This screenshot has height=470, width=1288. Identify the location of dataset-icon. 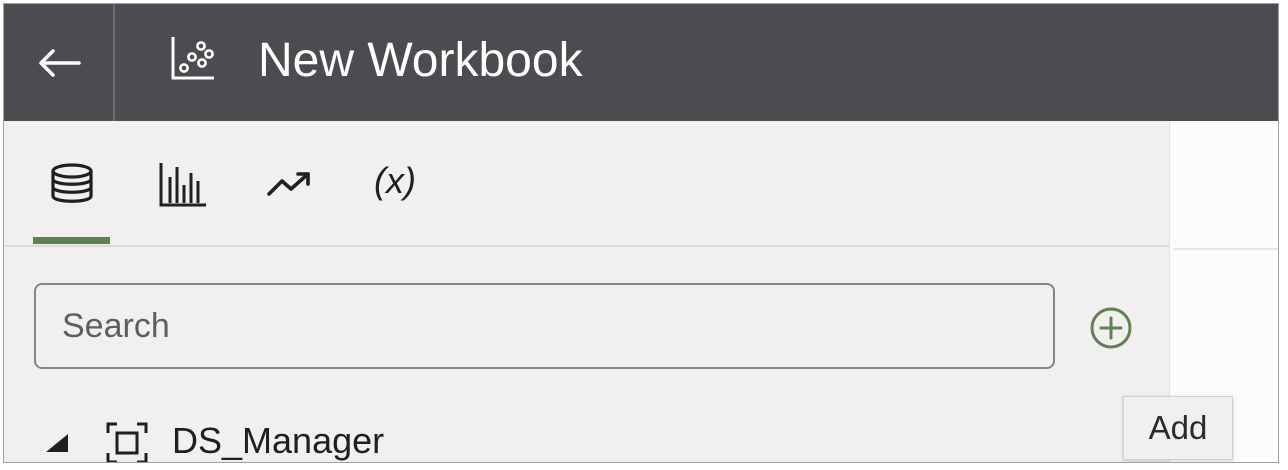
(127, 442).